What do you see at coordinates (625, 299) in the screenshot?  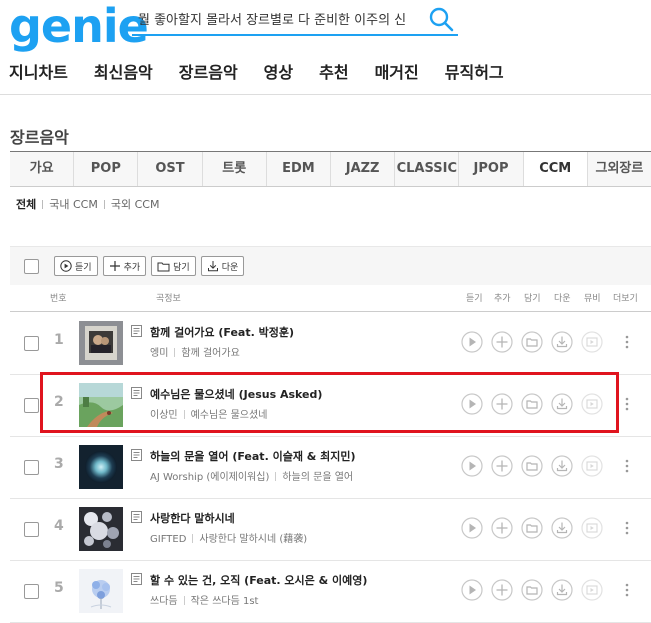 I see `header-more: 더보기` at bounding box center [625, 299].